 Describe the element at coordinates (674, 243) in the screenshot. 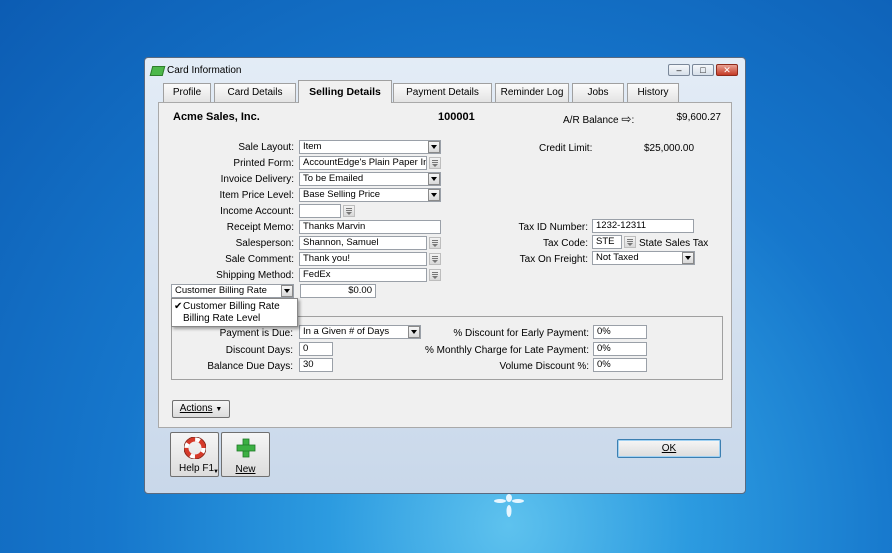

I see `tax-code-description: State Sales Tax` at that location.